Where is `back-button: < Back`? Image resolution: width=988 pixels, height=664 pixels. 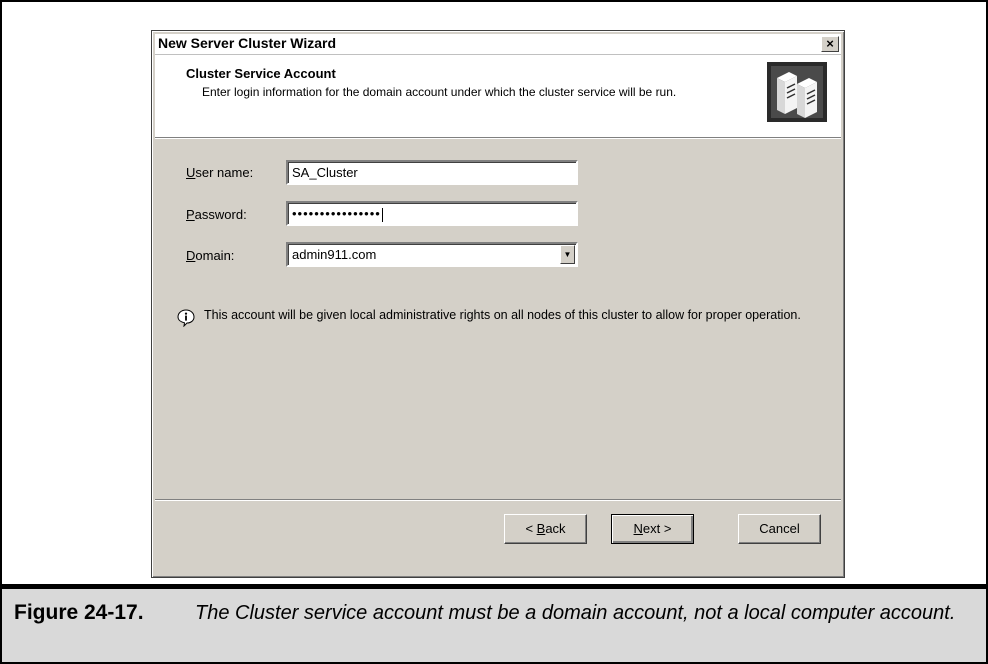
back-button: < Back is located at coordinates (545, 529).